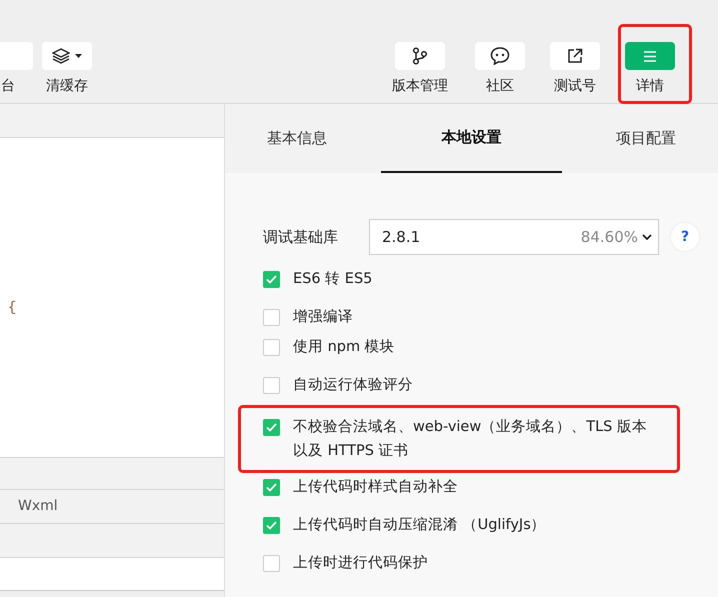 The width and height of the screenshot is (718, 597). What do you see at coordinates (301, 237) in the screenshot?
I see `library-label: 调试基础库` at bounding box center [301, 237].